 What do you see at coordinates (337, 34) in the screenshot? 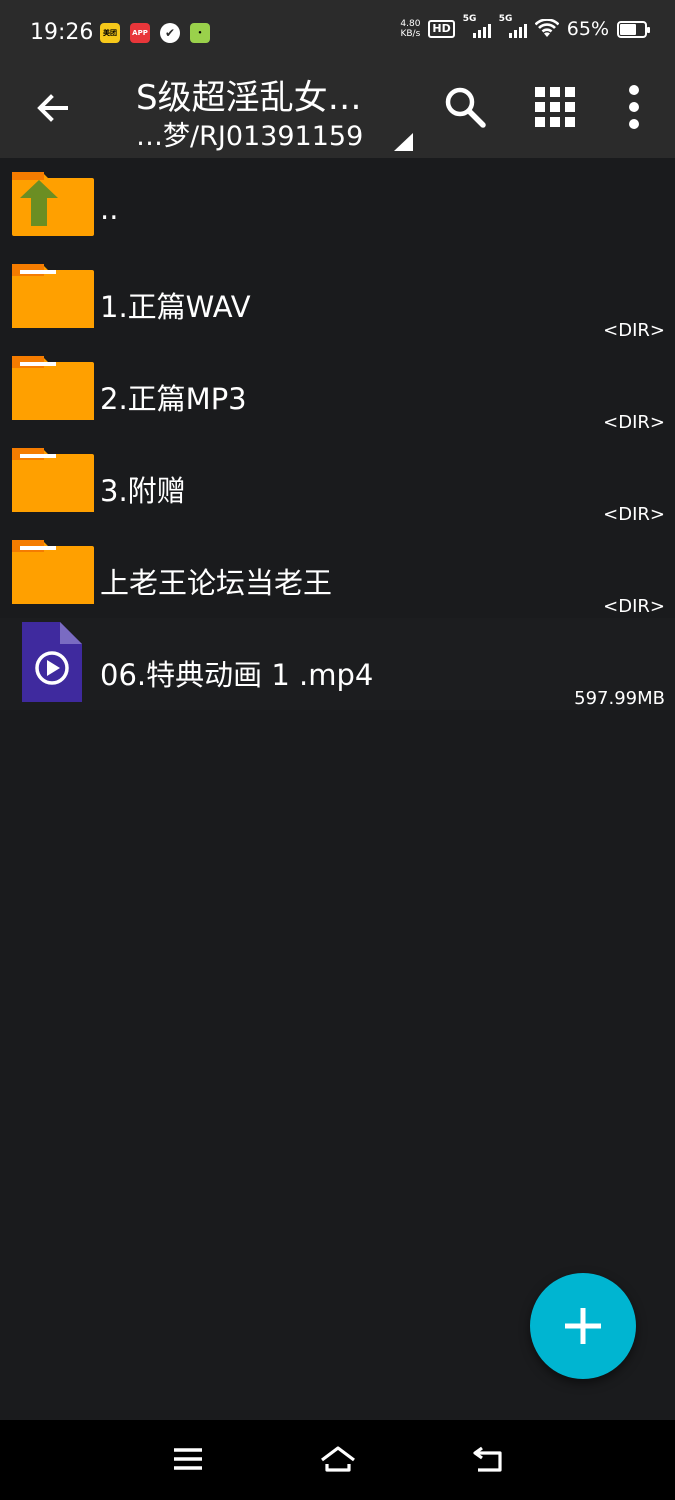
I see `status-bar: 19:26 美团 APP ✔ • 4.80 KB/s HD 5G 5G 65%` at bounding box center [337, 34].